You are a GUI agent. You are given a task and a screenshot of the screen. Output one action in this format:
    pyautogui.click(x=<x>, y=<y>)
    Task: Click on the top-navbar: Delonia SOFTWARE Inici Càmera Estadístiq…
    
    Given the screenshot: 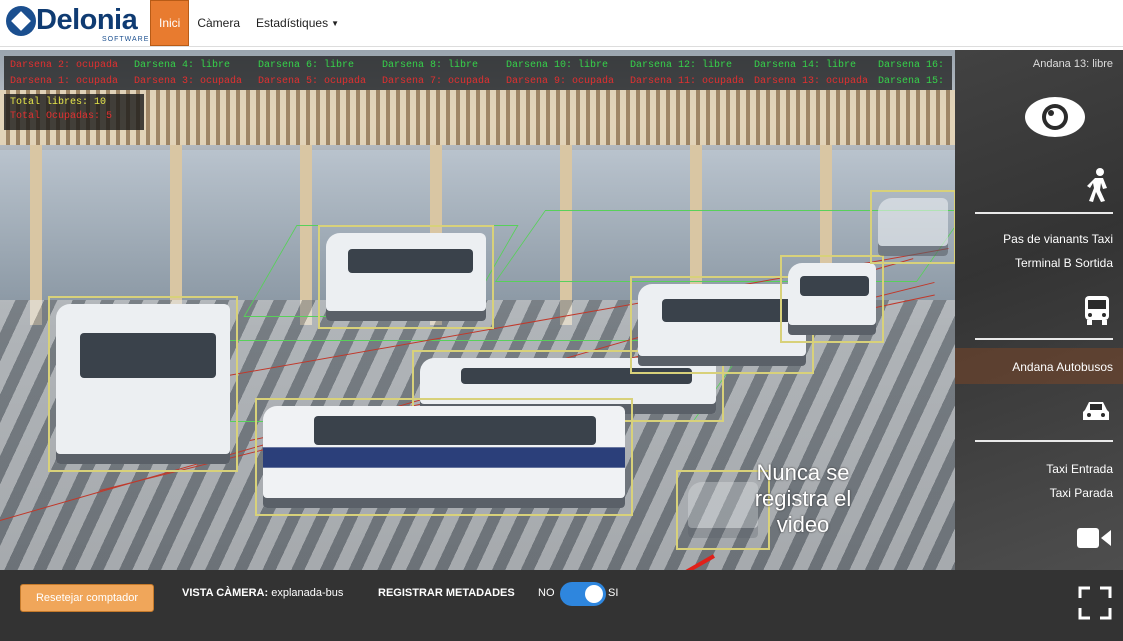 What is the action you would take?
    pyautogui.click(x=561, y=23)
    